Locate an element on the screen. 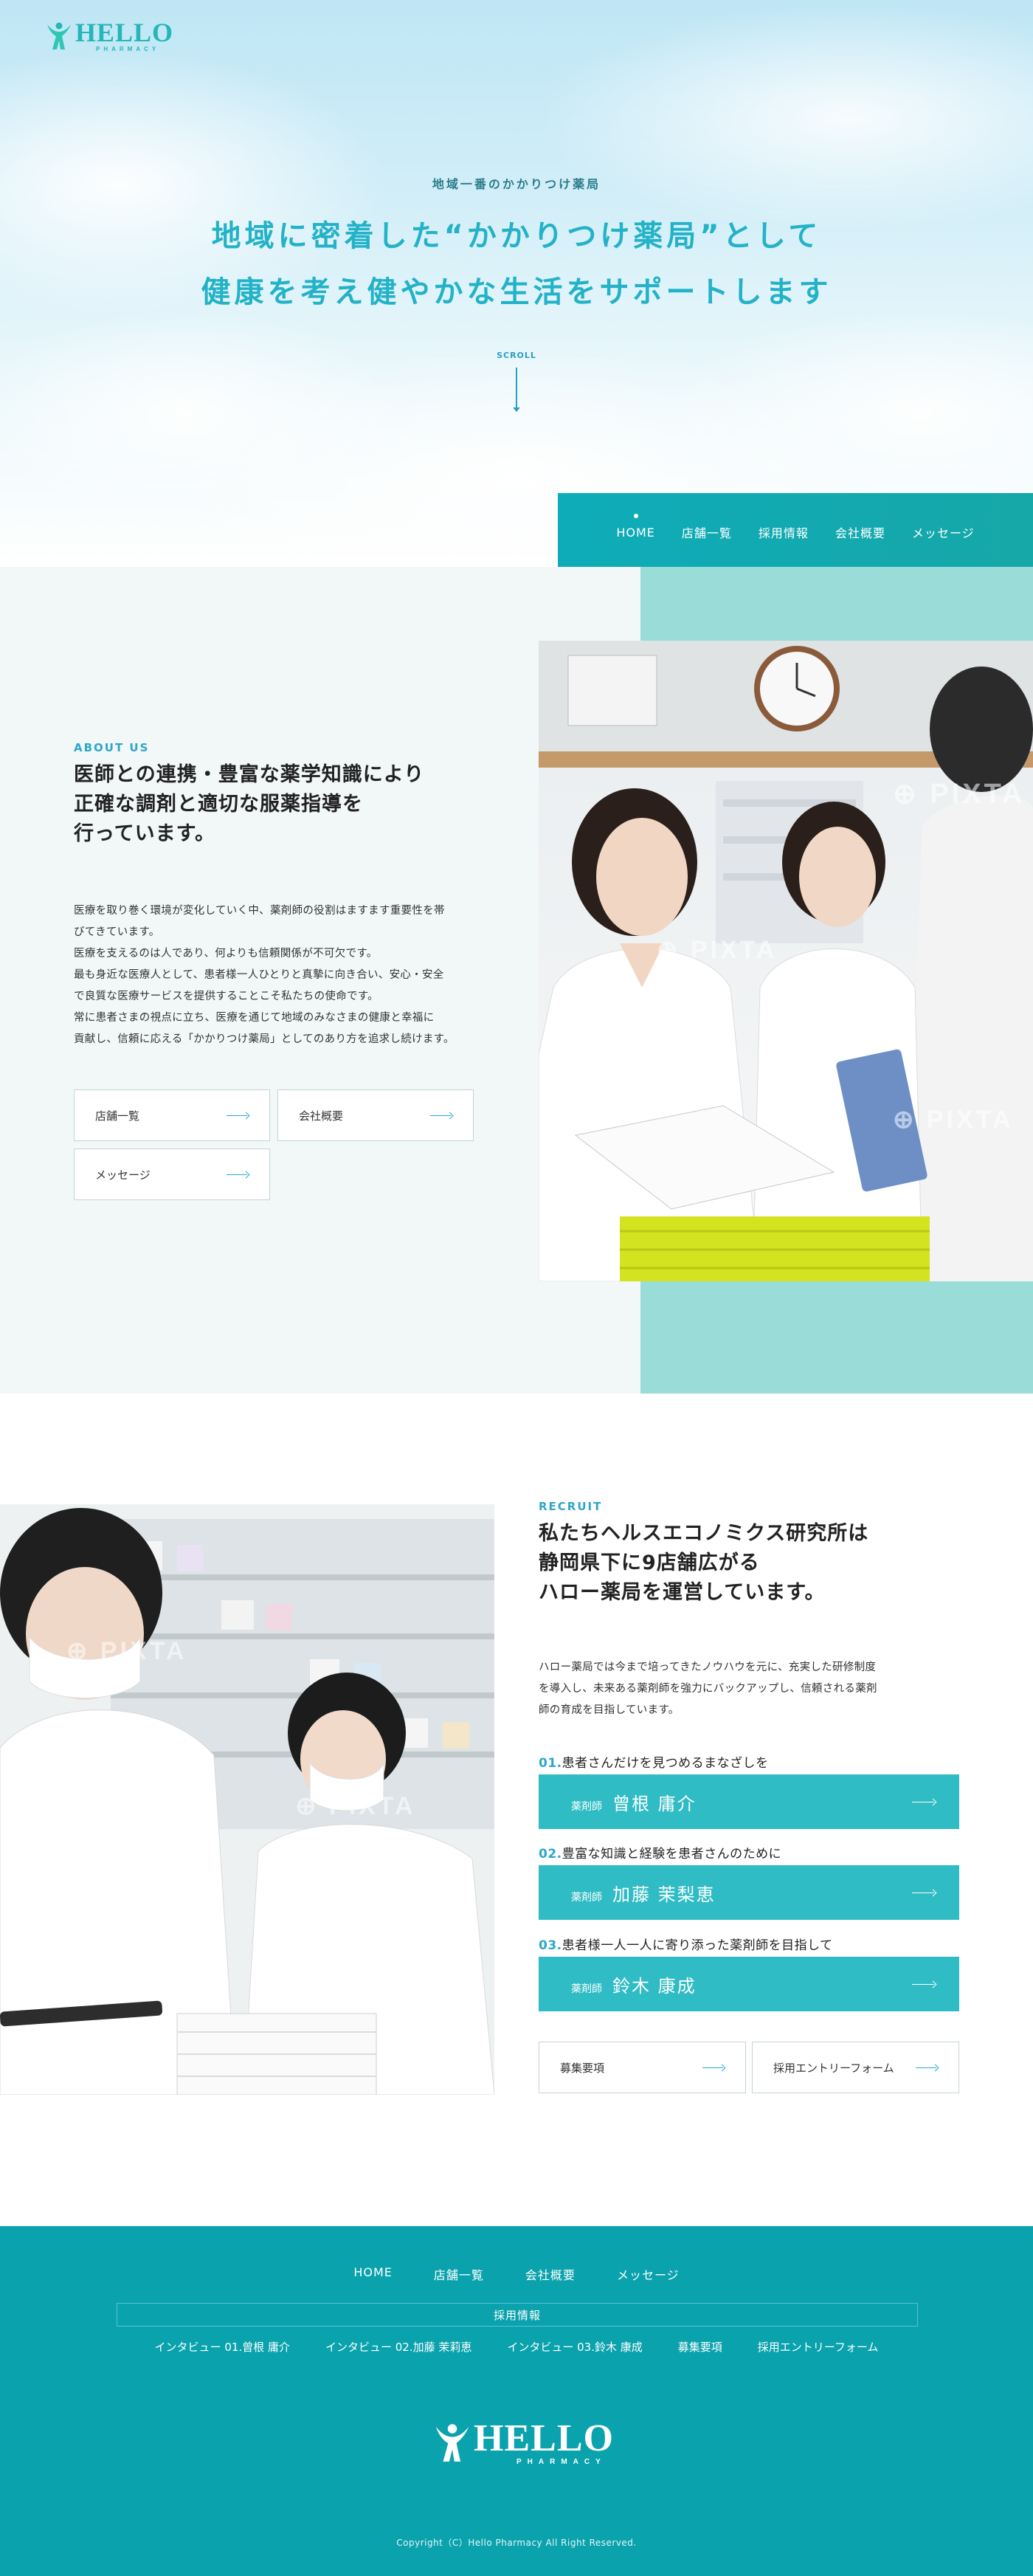 This screenshot has height=2576, width=1033. hero-eyebrow: 地域一番のかかりつけ薬局 is located at coordinates (516, 184).